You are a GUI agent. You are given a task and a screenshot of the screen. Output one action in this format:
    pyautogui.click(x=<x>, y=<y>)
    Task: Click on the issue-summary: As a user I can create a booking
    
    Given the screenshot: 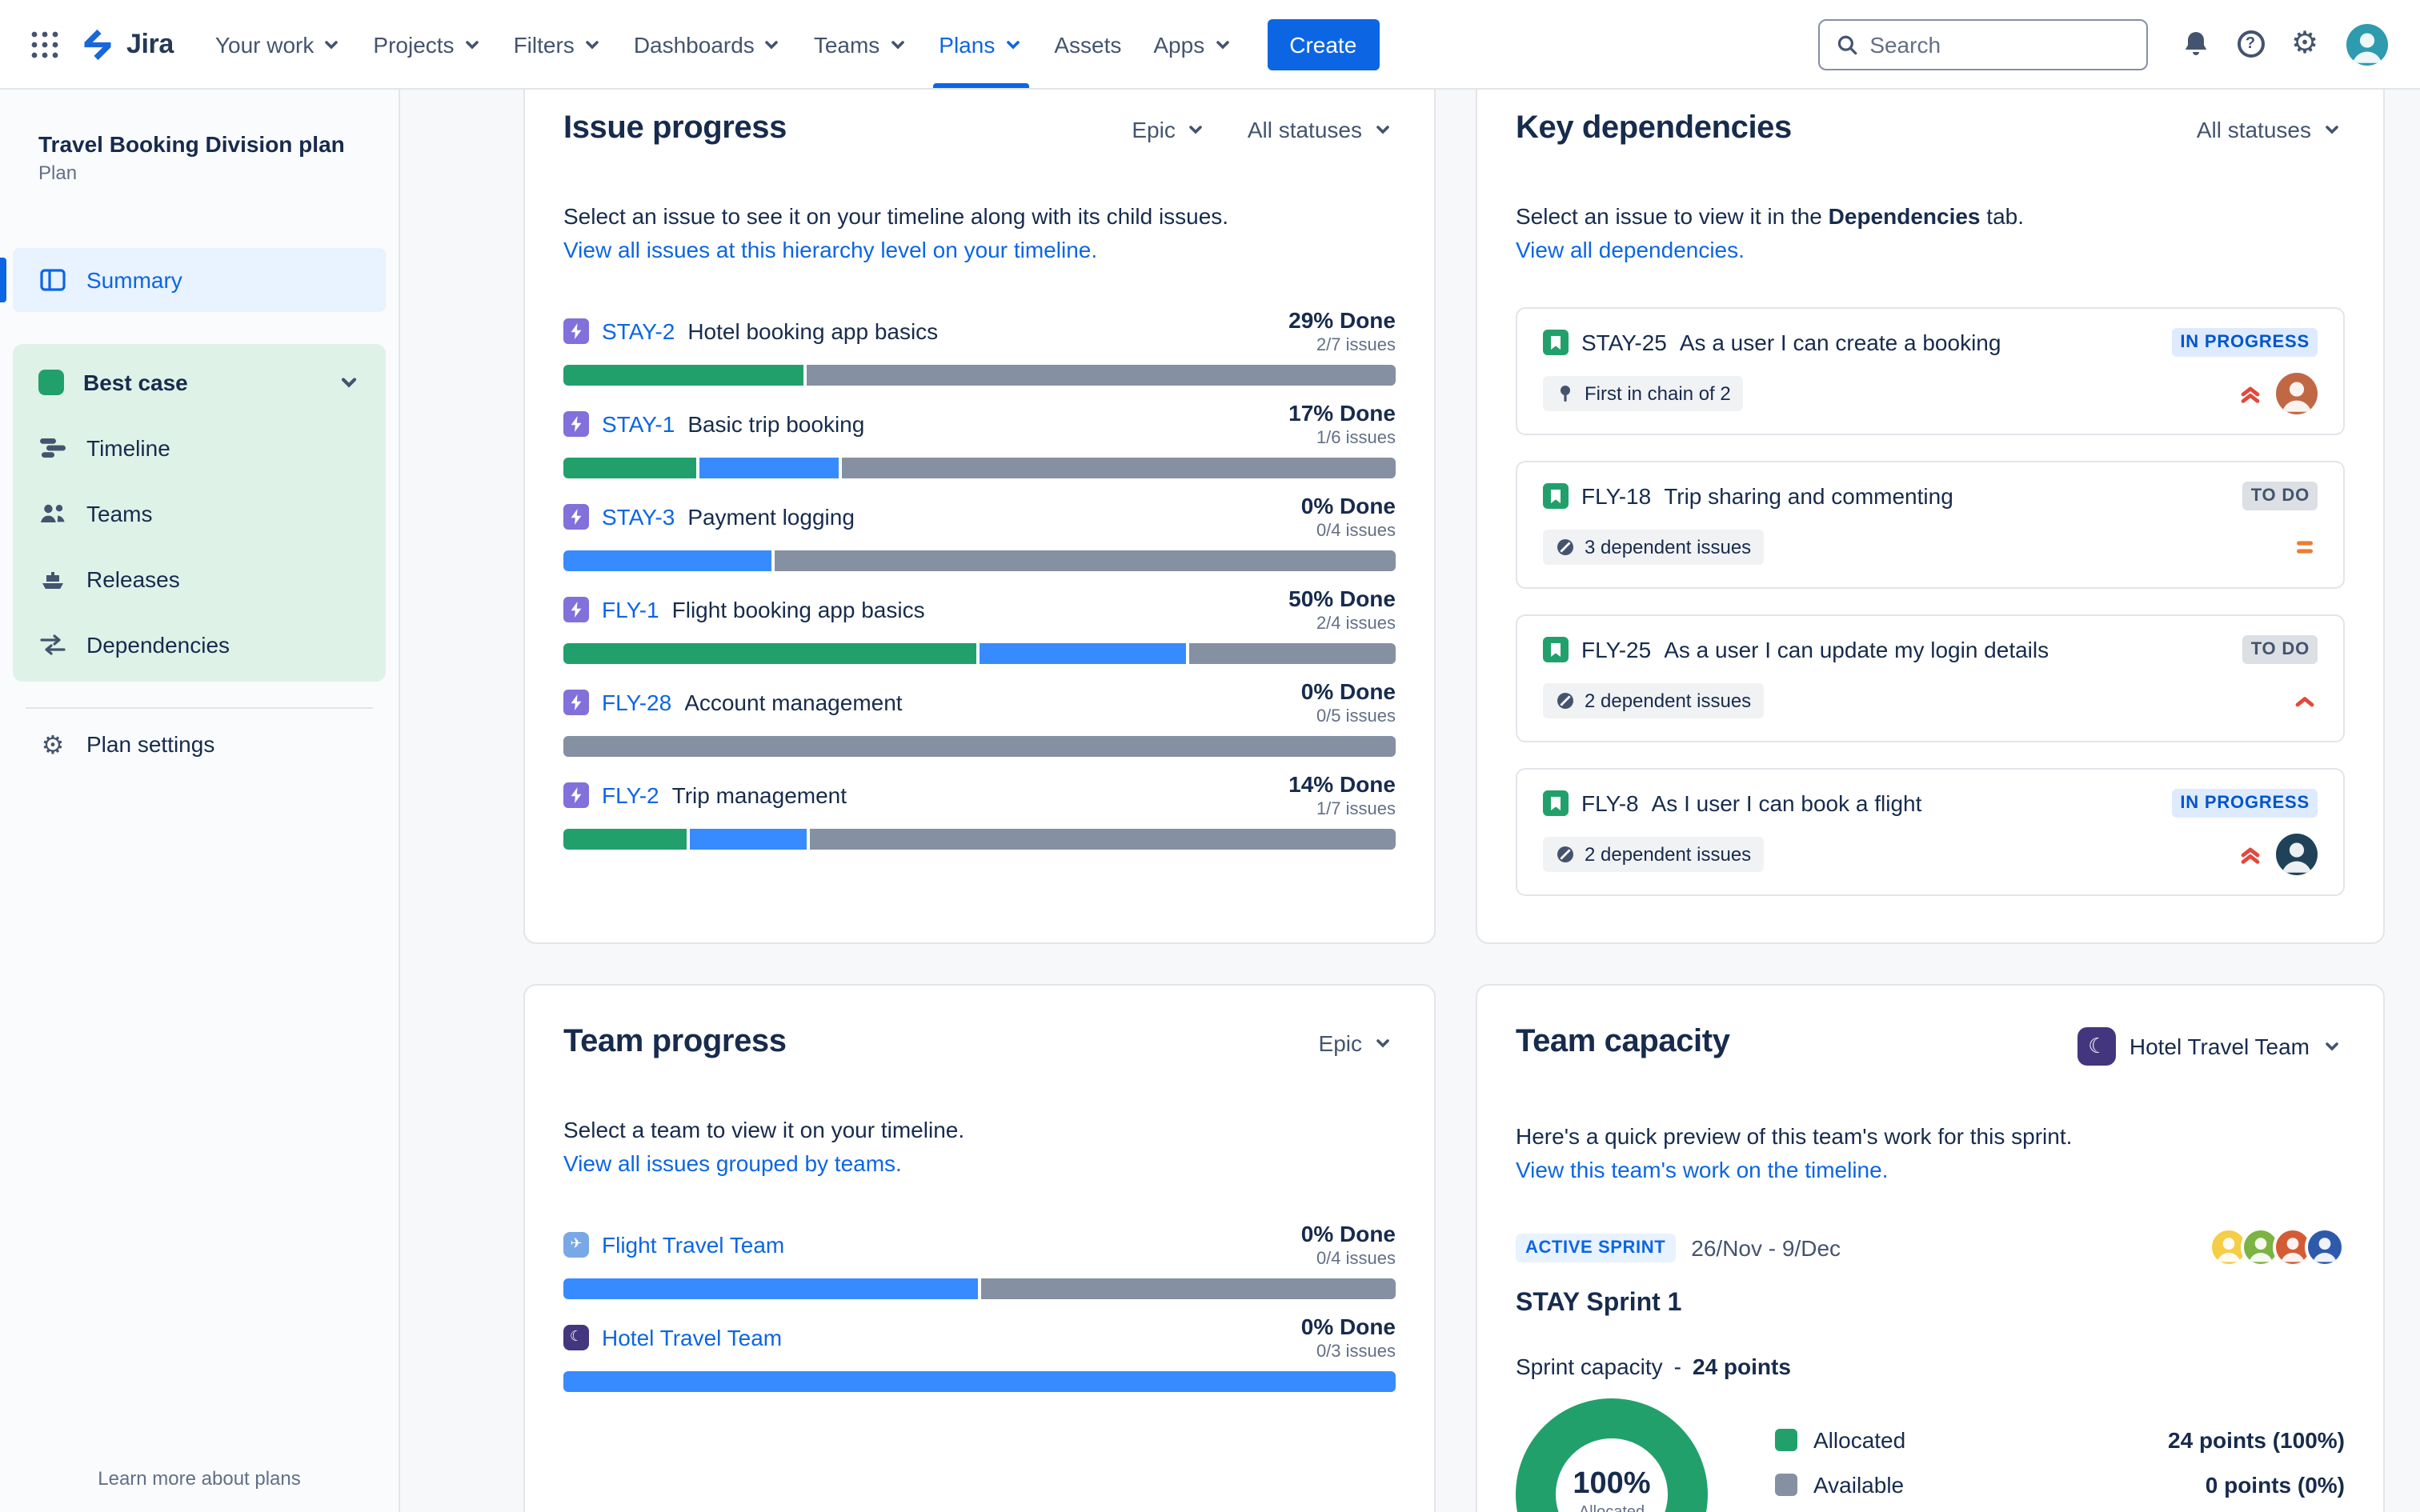 What is the action you would take?
    pyautogui.click(x=1840, y=342)
    